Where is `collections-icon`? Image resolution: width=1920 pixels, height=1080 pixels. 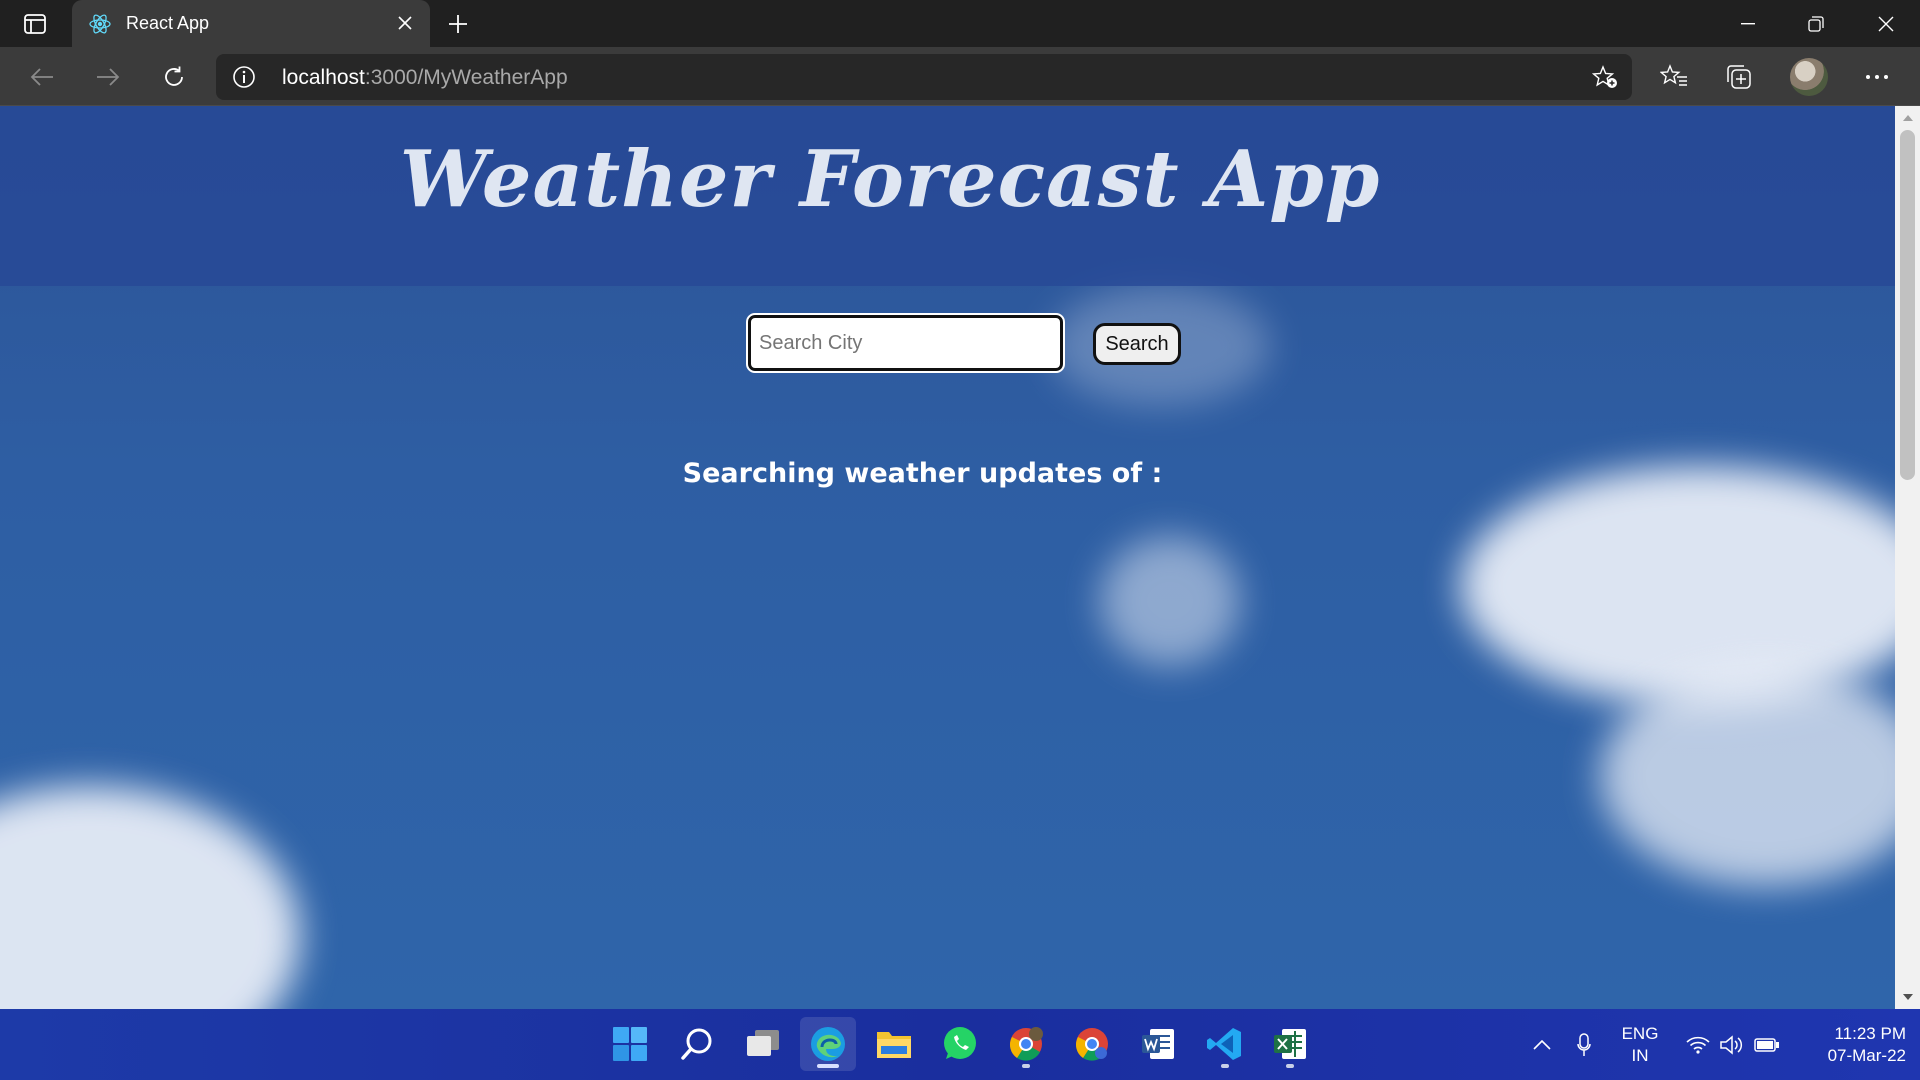 collections-icon is located at coordinates (1739, 77).